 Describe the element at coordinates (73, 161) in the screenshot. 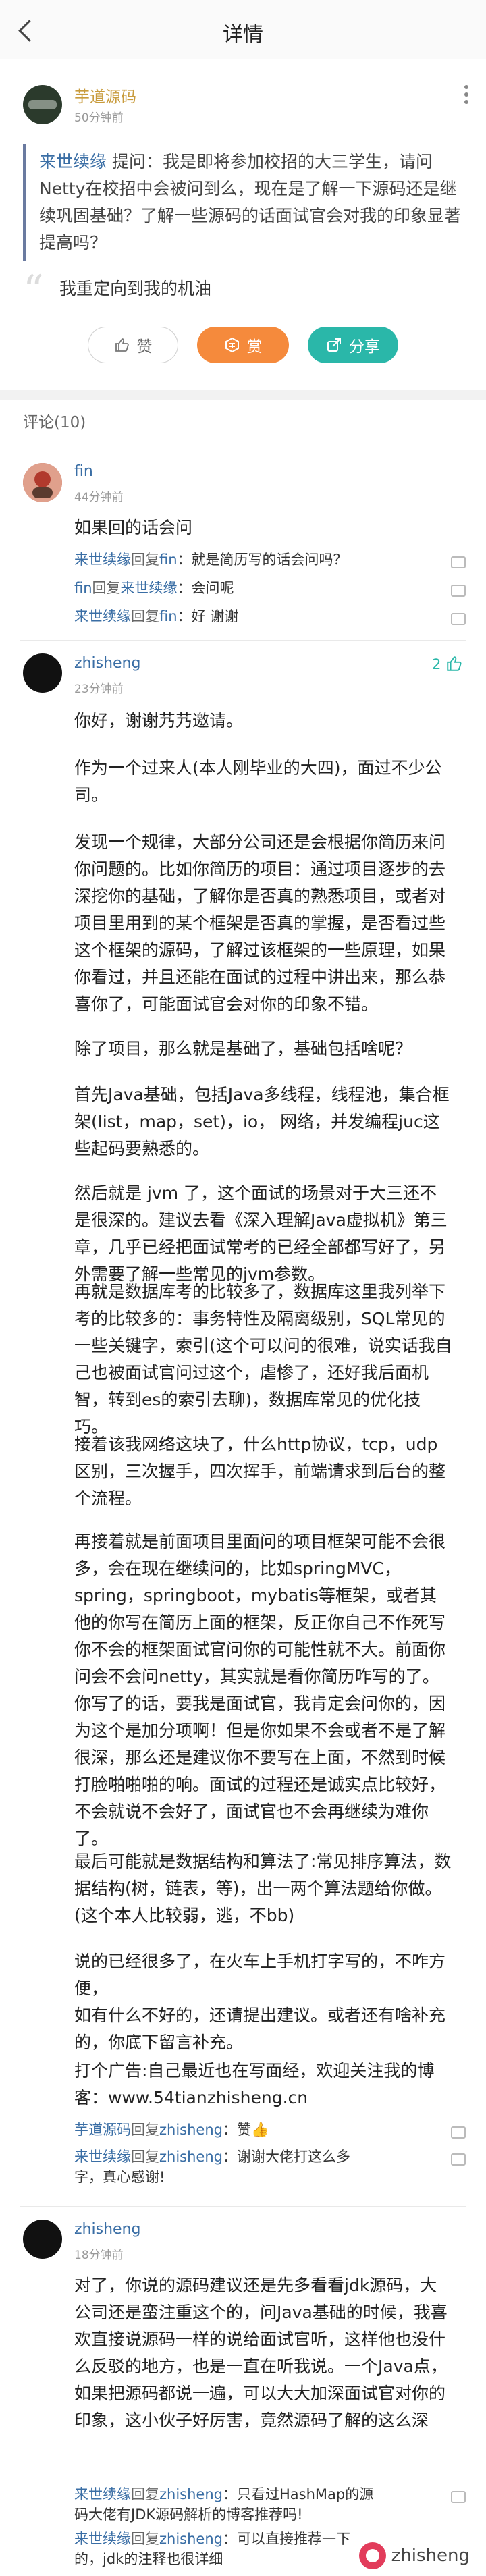

I see `quote-user: 来世续缘` at that location.